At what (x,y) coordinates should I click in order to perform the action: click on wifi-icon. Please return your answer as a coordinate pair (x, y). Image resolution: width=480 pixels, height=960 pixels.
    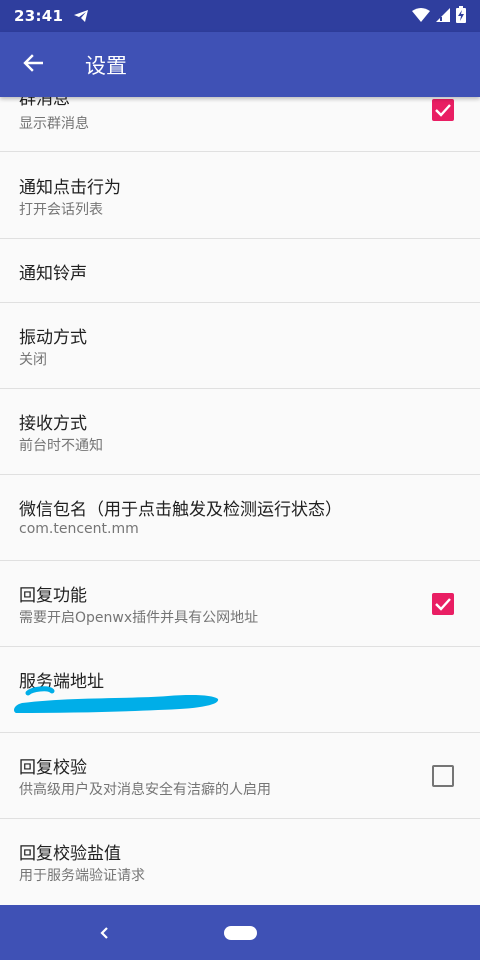
    Looking at the image, I should click on (421, 16).